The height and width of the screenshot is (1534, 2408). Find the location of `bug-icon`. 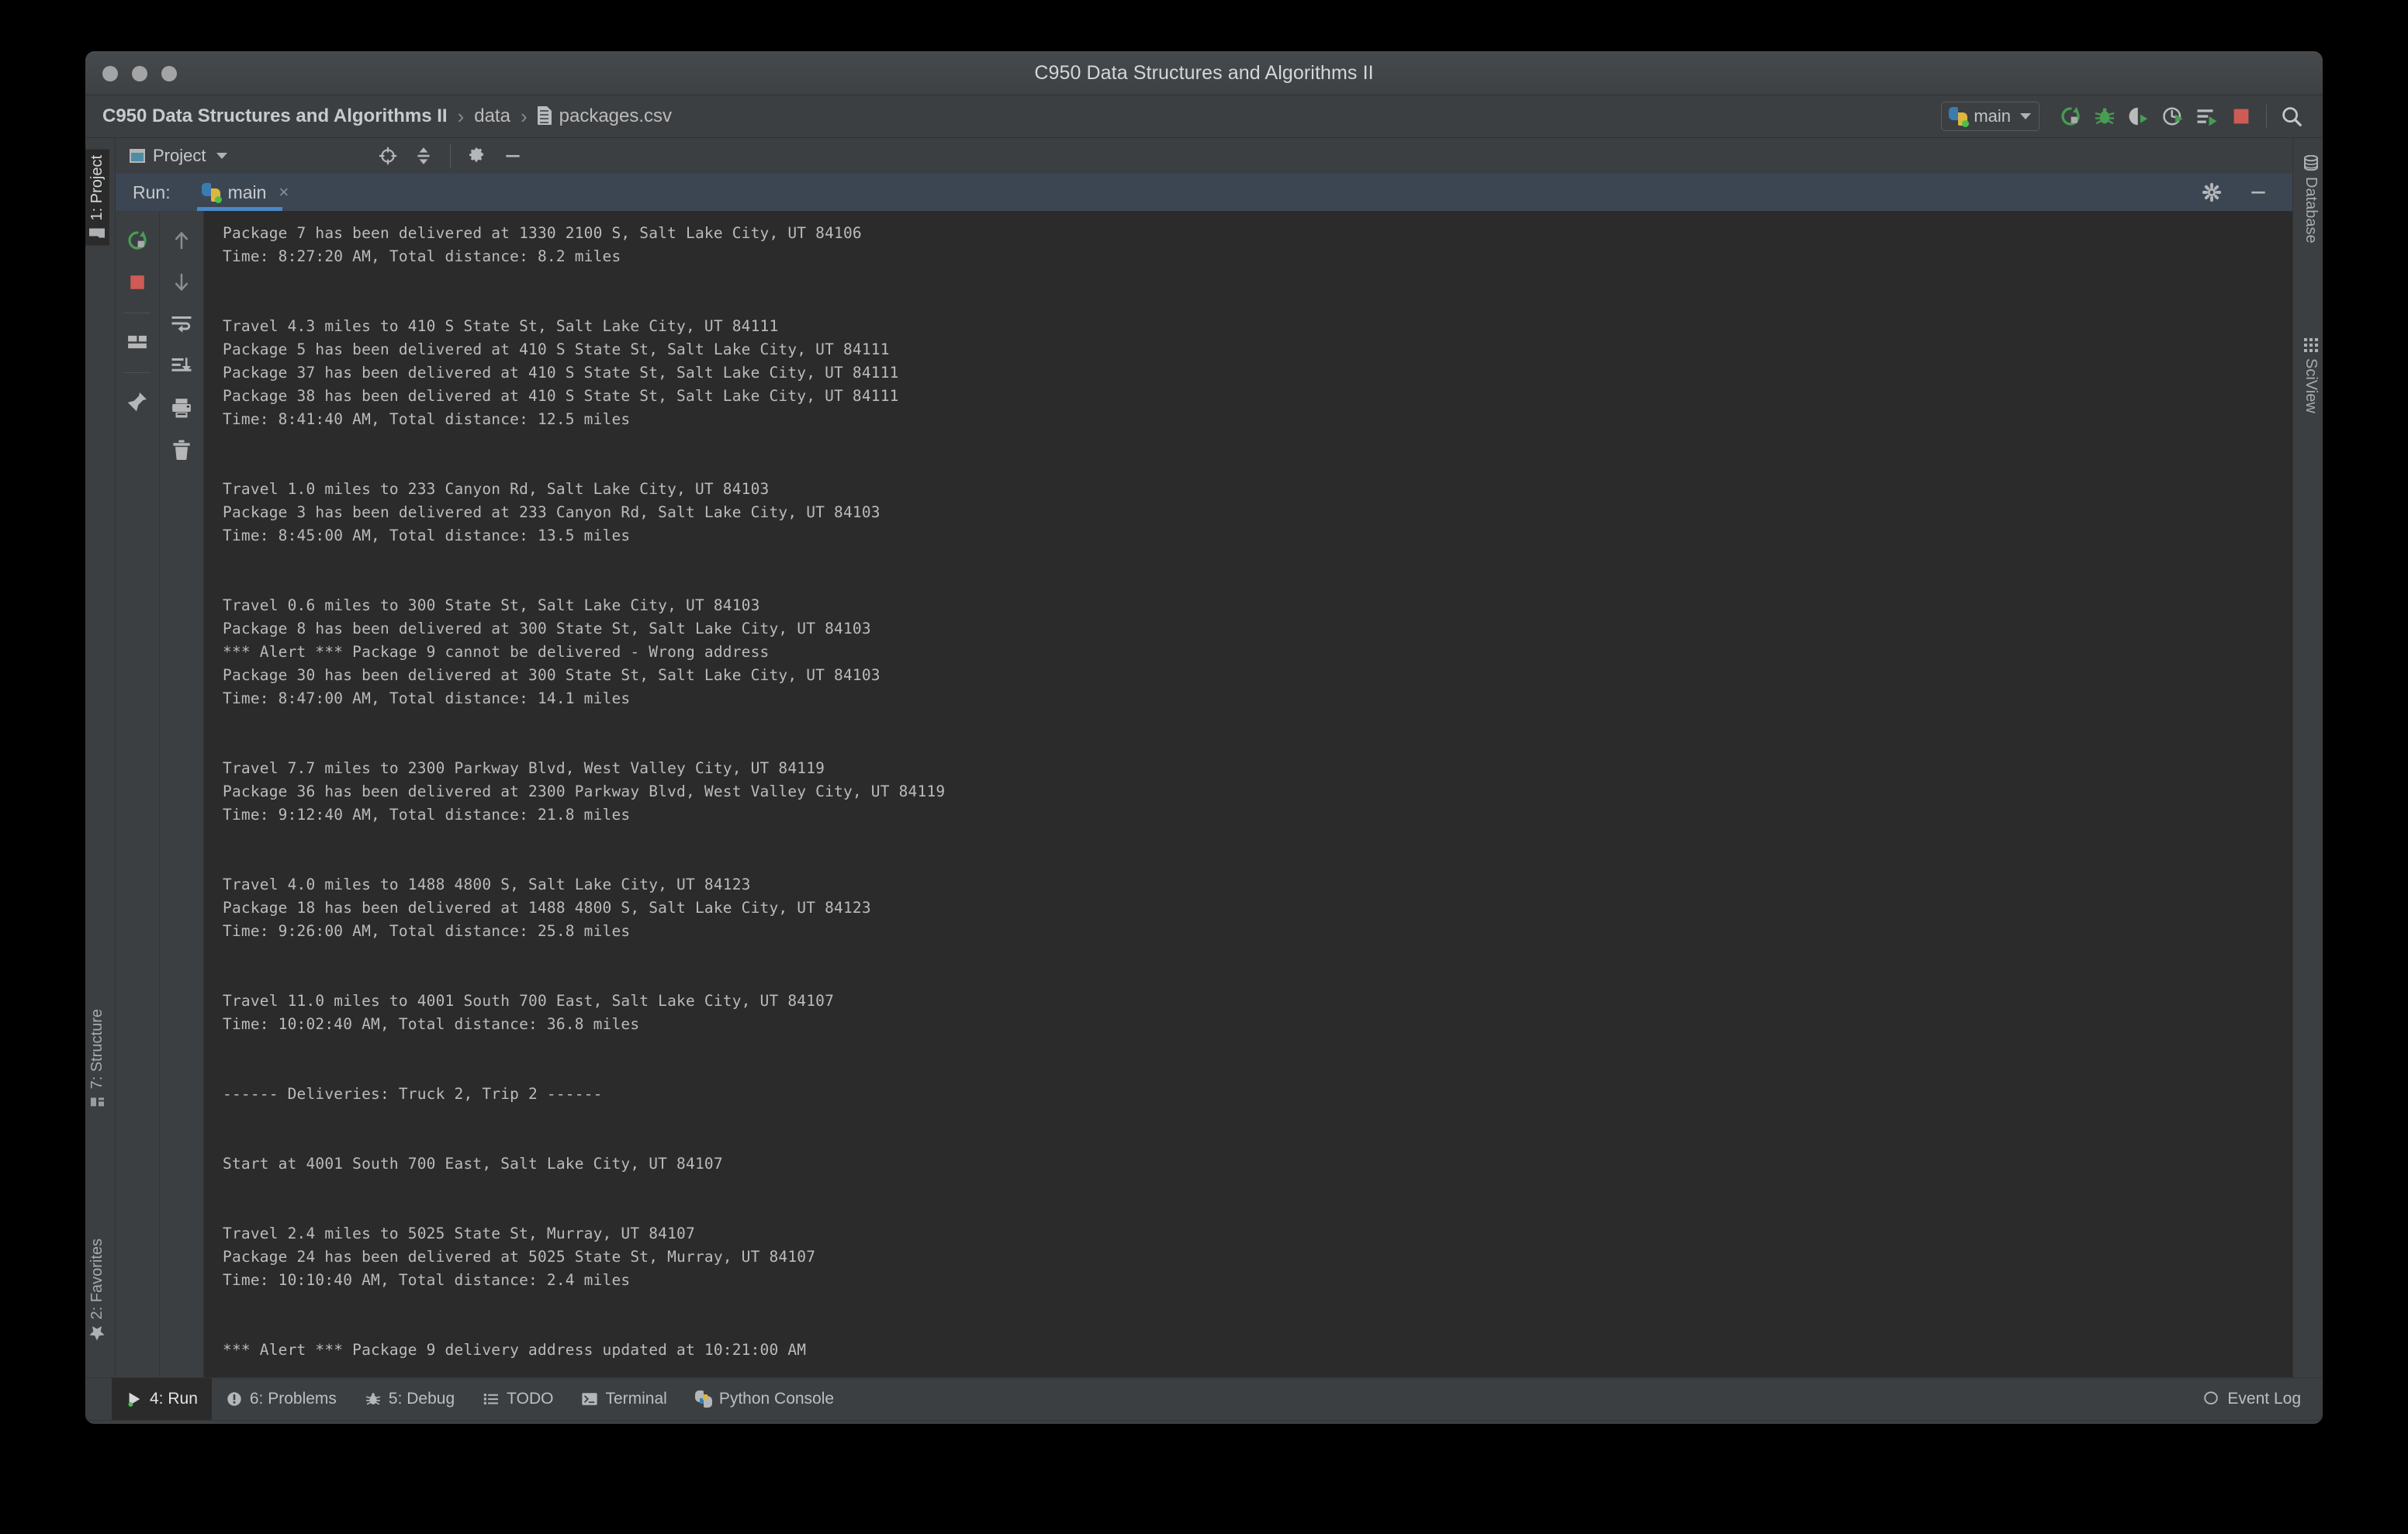

bug-icon is located at coordinates (373, 1399).